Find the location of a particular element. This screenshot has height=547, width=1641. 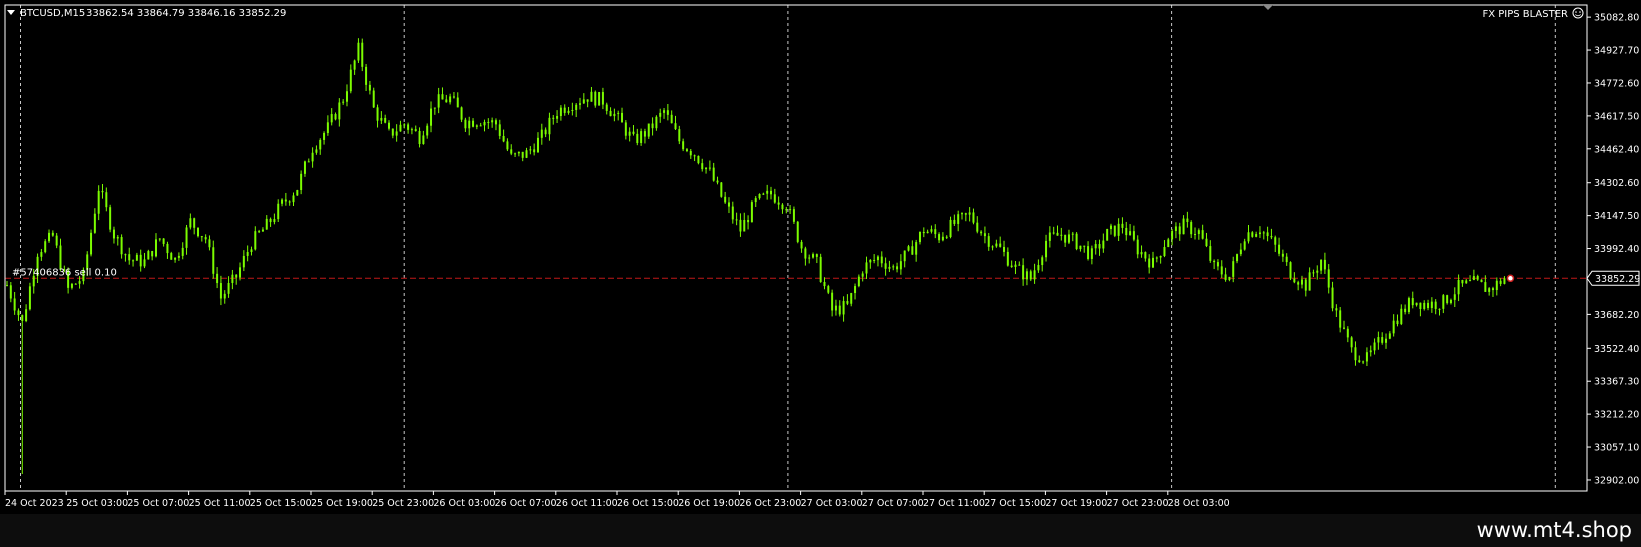

y-tick-label: 34617.50 is located at coordinates (1616, 116).